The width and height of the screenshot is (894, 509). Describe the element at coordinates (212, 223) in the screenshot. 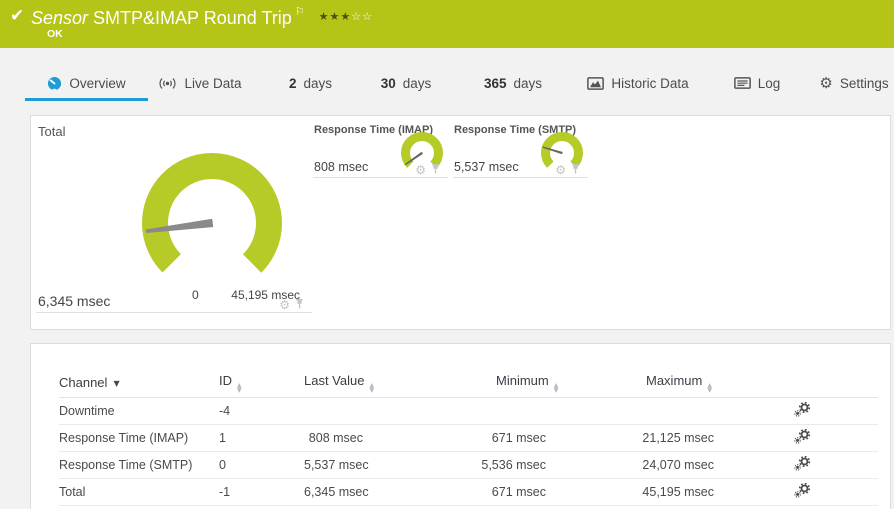

I see `total-gauge` at that location.